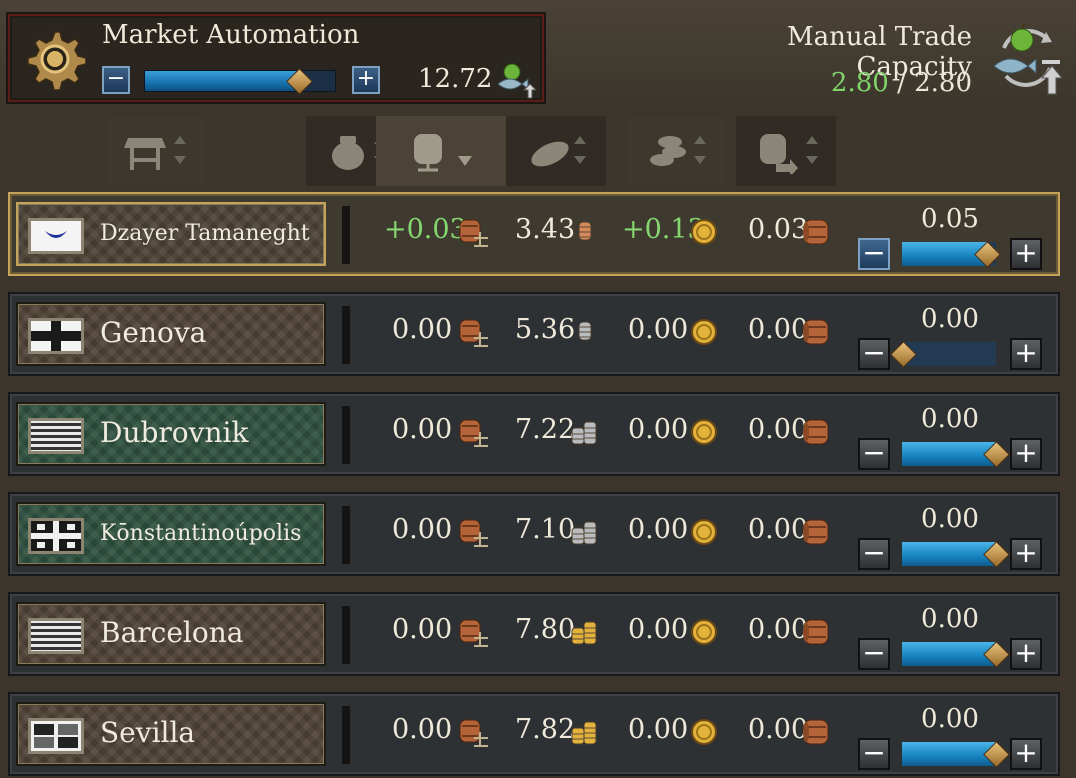 The width and height of the screenshot is (1076, 778). What do you see at coordinates (534, 434) in the screenshot?
I see `market-row: Dubrovnik 0.00 7.22 0.00 0.00 0.00 − +` at bounding box center [534, 434].